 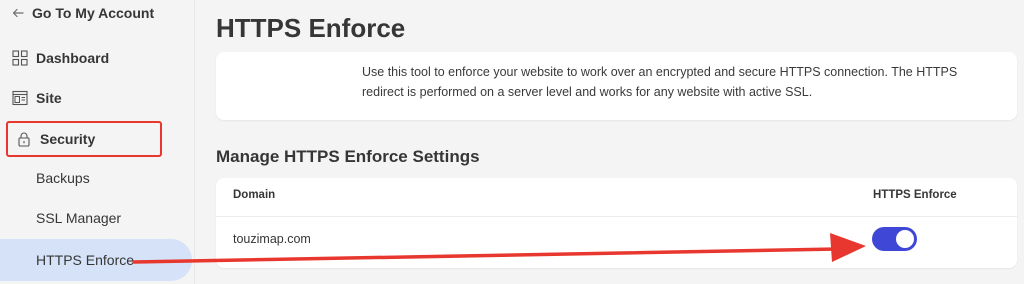 What do you see at coordinates (194, 142) in the screenshot?
I see `sidebar-divider` at bounding box center [194, 142].